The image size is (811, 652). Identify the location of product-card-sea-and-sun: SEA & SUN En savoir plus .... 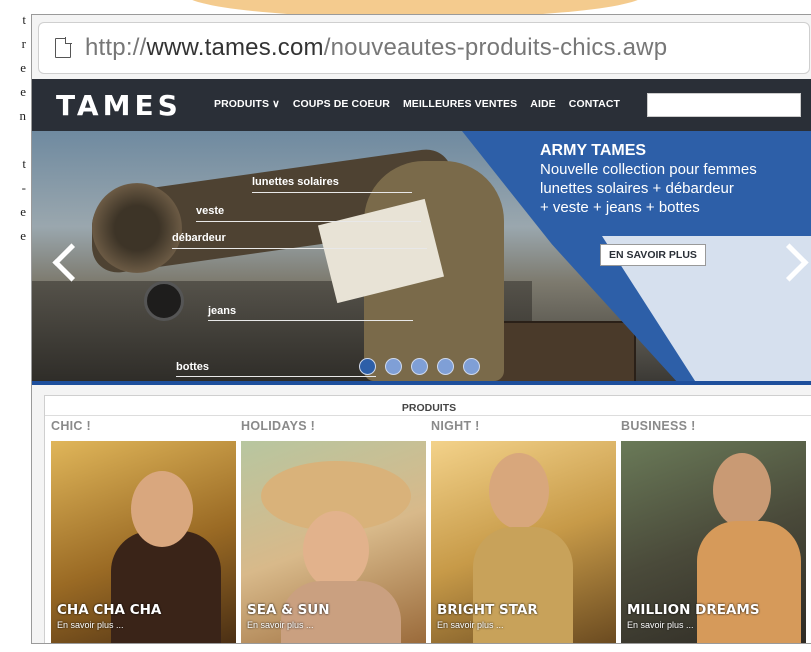
(333, 542).